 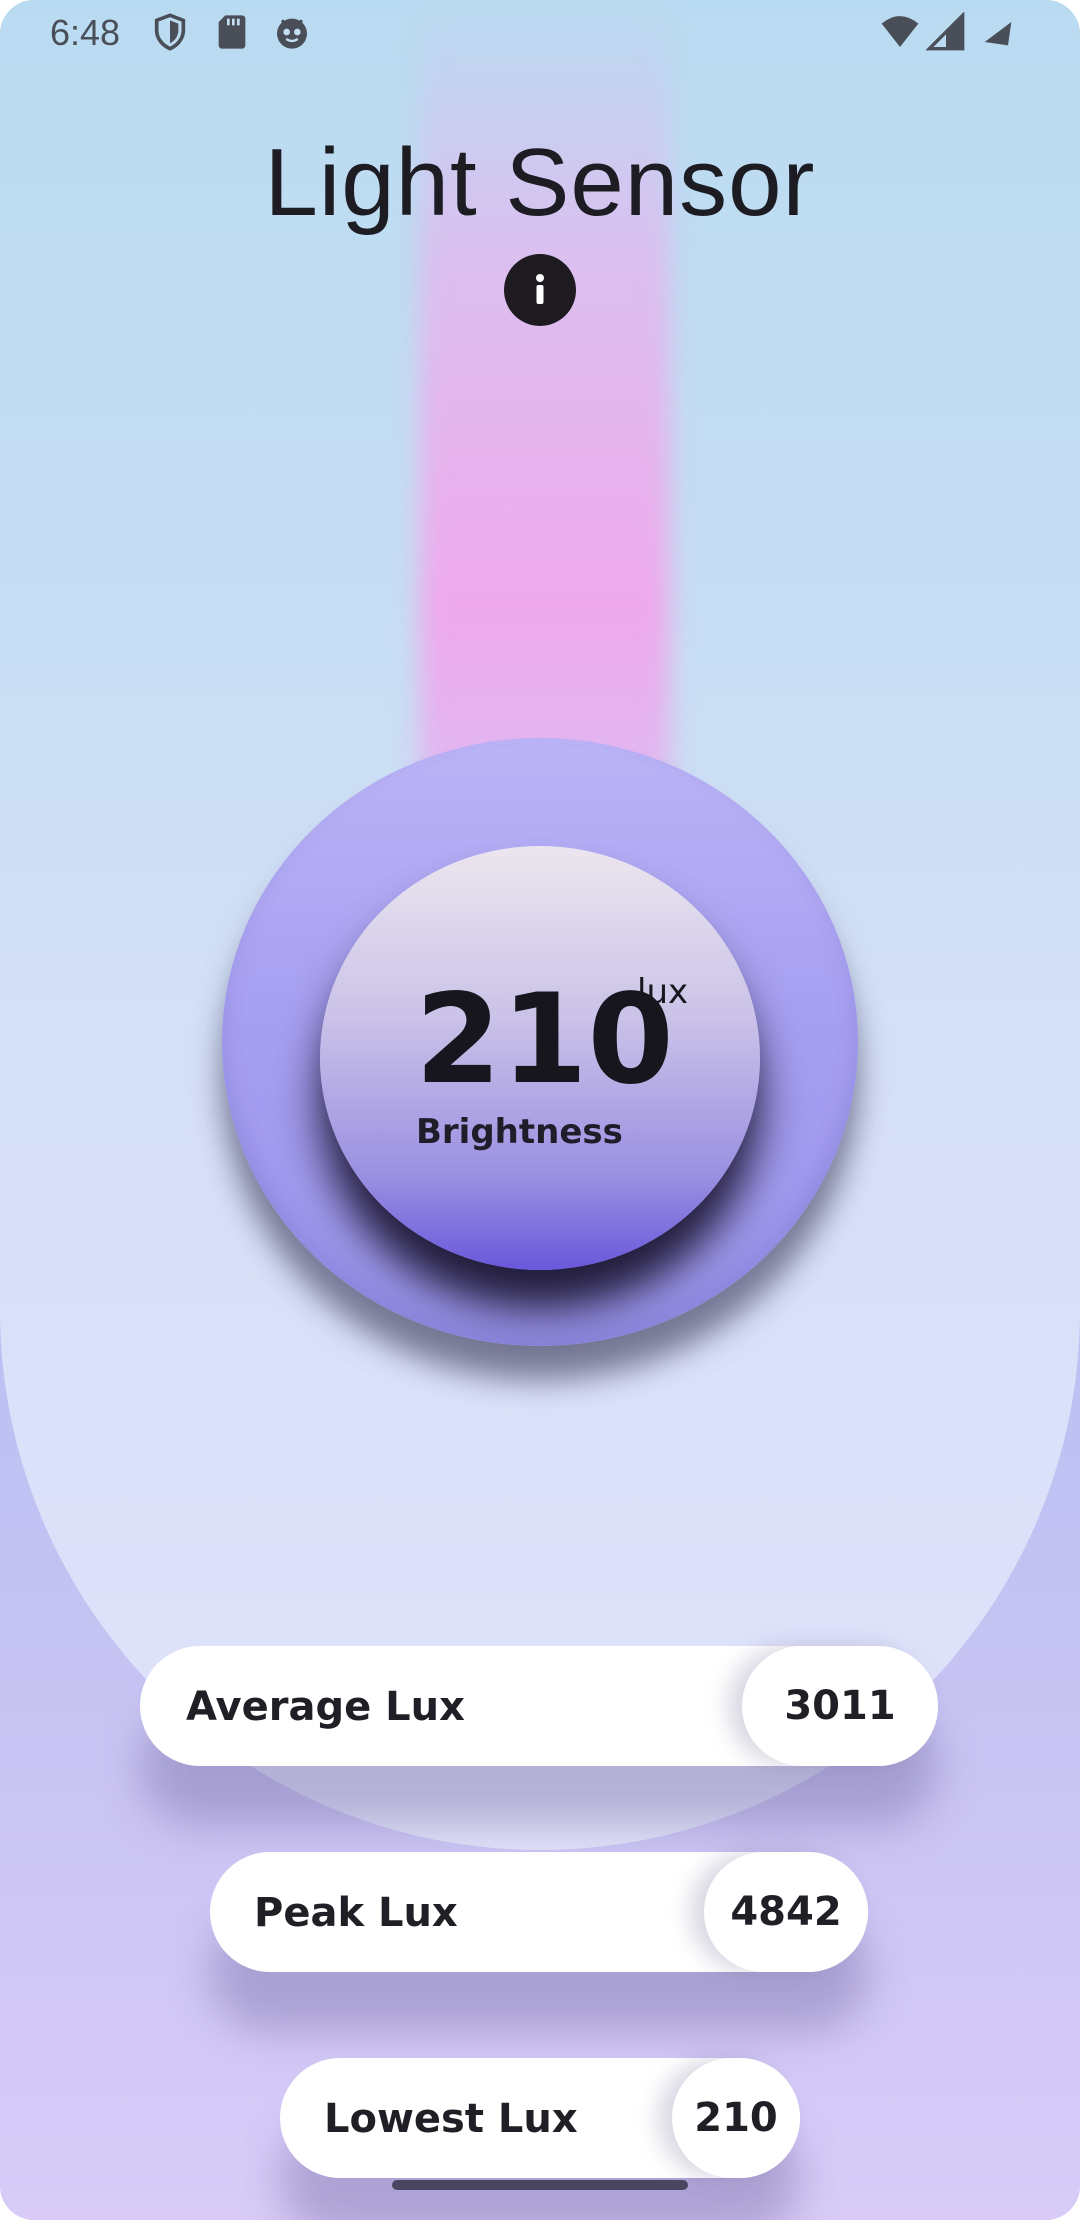 I want to click on wifi-icon, so click(x=900, y=31).